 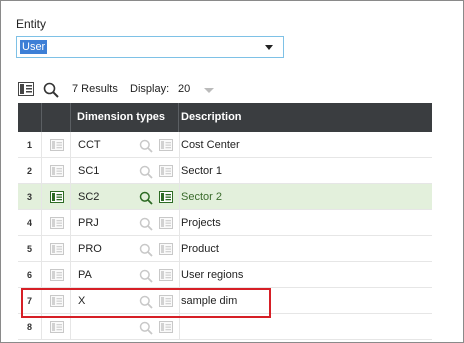 I want to click on entity-select: User, so click(x=150, y=47).